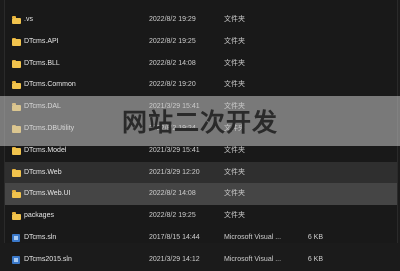 The image size is (400, 271). Describe the element at coordinates (201, 172) in the screenshot. I see `file-row: DTcms.Web 2021/3/29 12:20 文件夹` at that location.